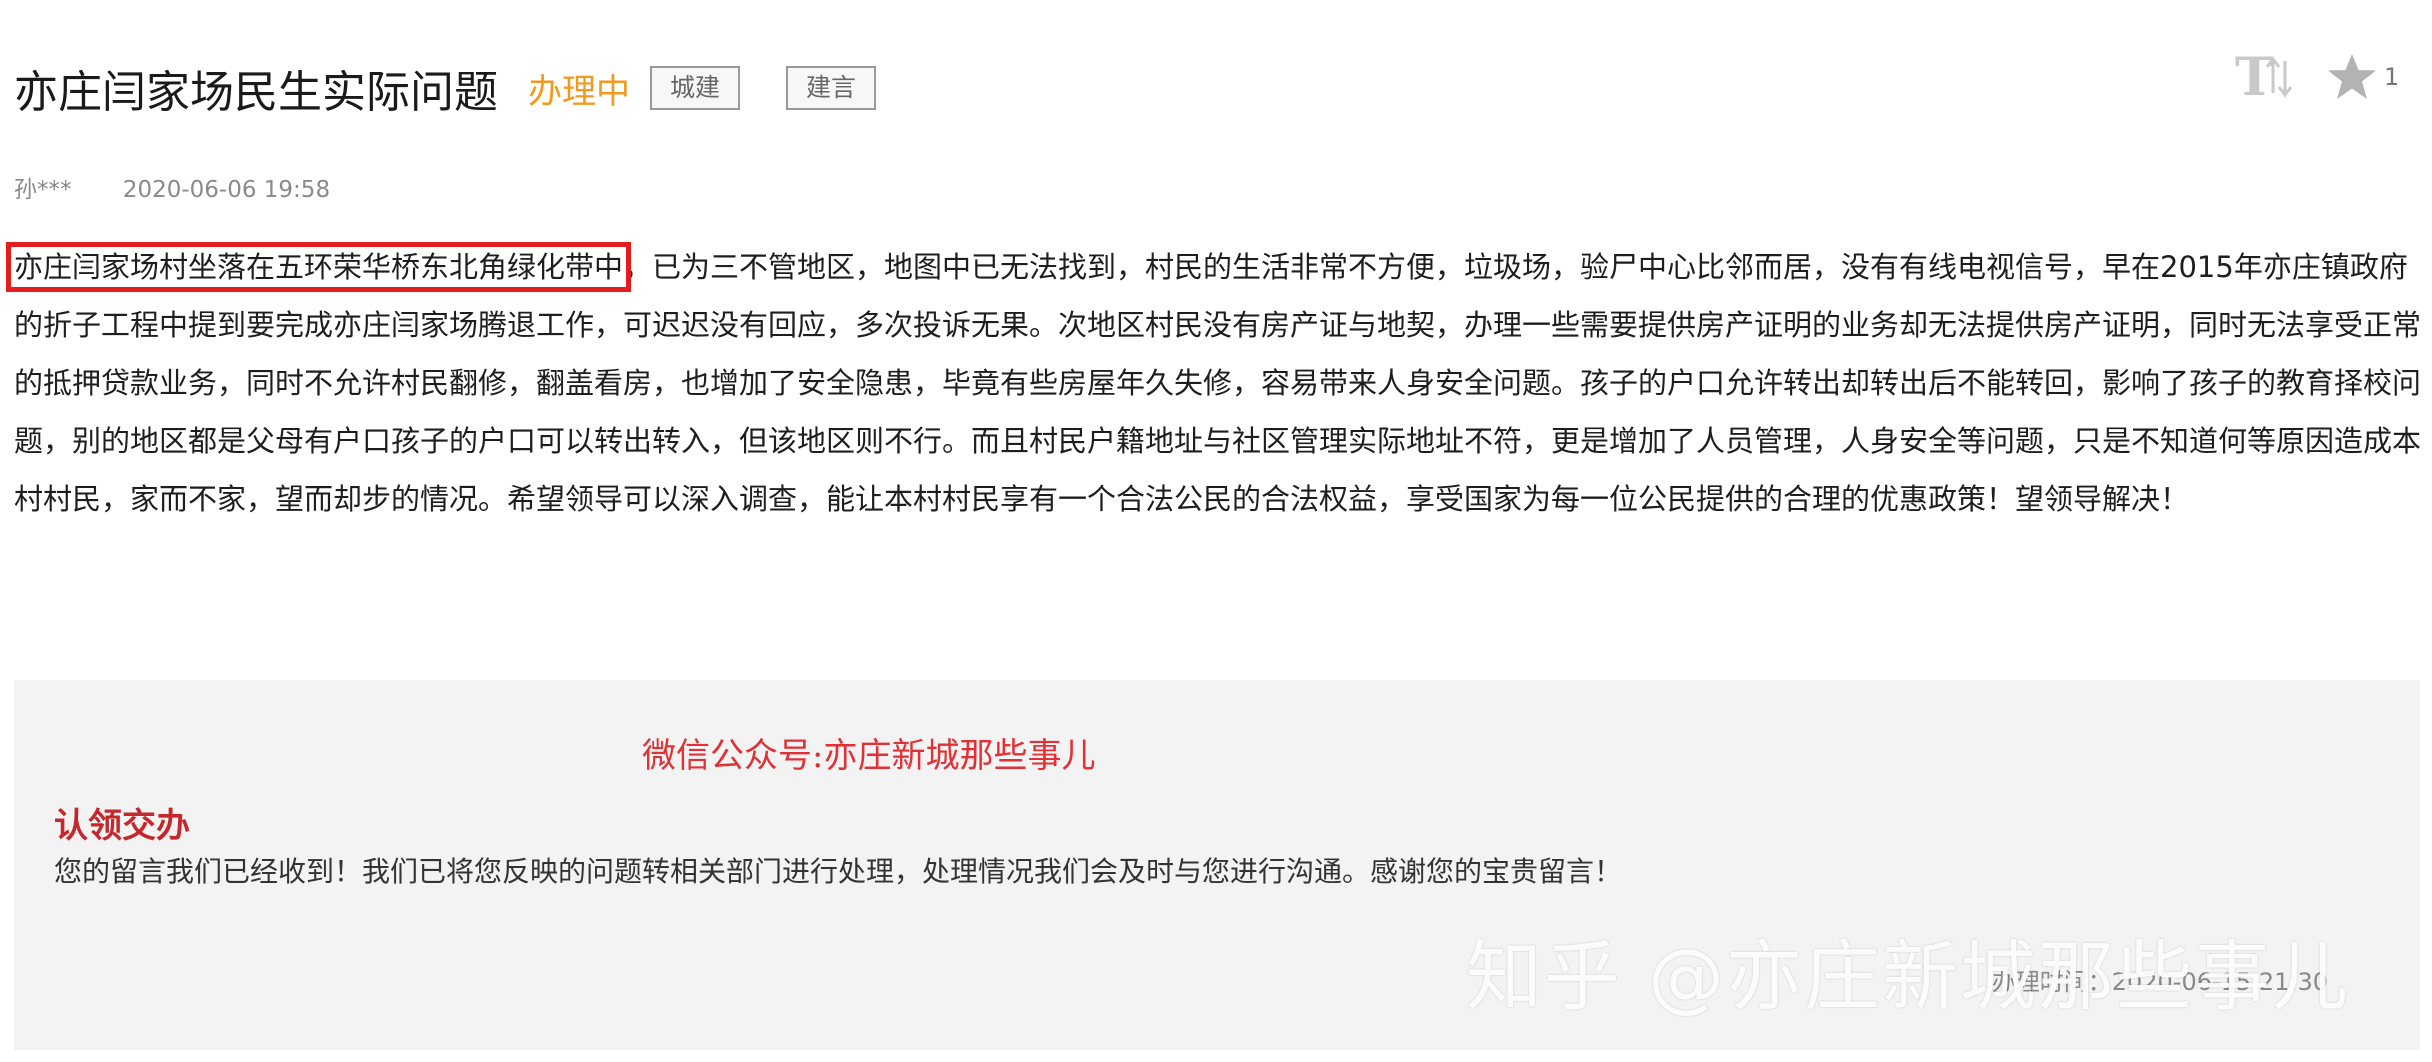  I want to click on page-title: 亦庄闫家场民生实际问题, so click(256, 92).